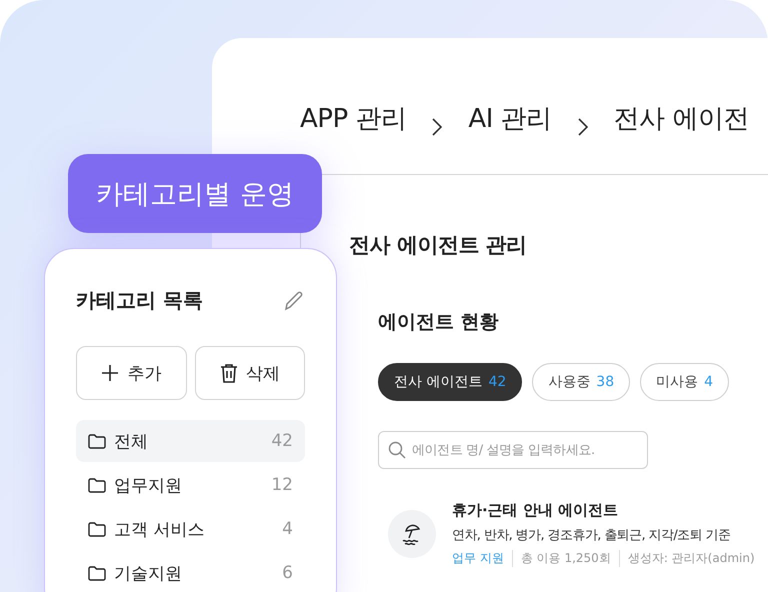 The image size is (768, 592). I want to click on category-count: 12, so click(282, 485).